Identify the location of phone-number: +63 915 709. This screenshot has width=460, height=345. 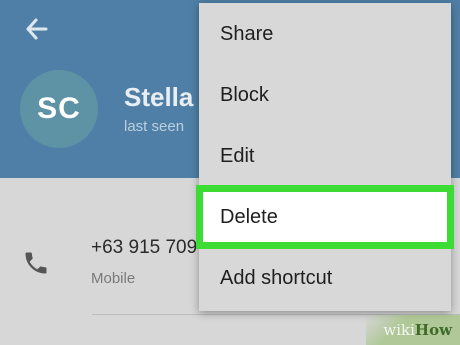
(144, 248).